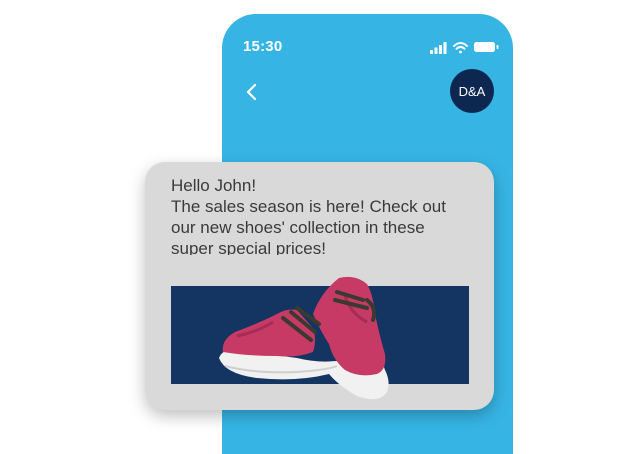 The image size is (630, 454). I want to click on sneaker-image, so click(304, 338).